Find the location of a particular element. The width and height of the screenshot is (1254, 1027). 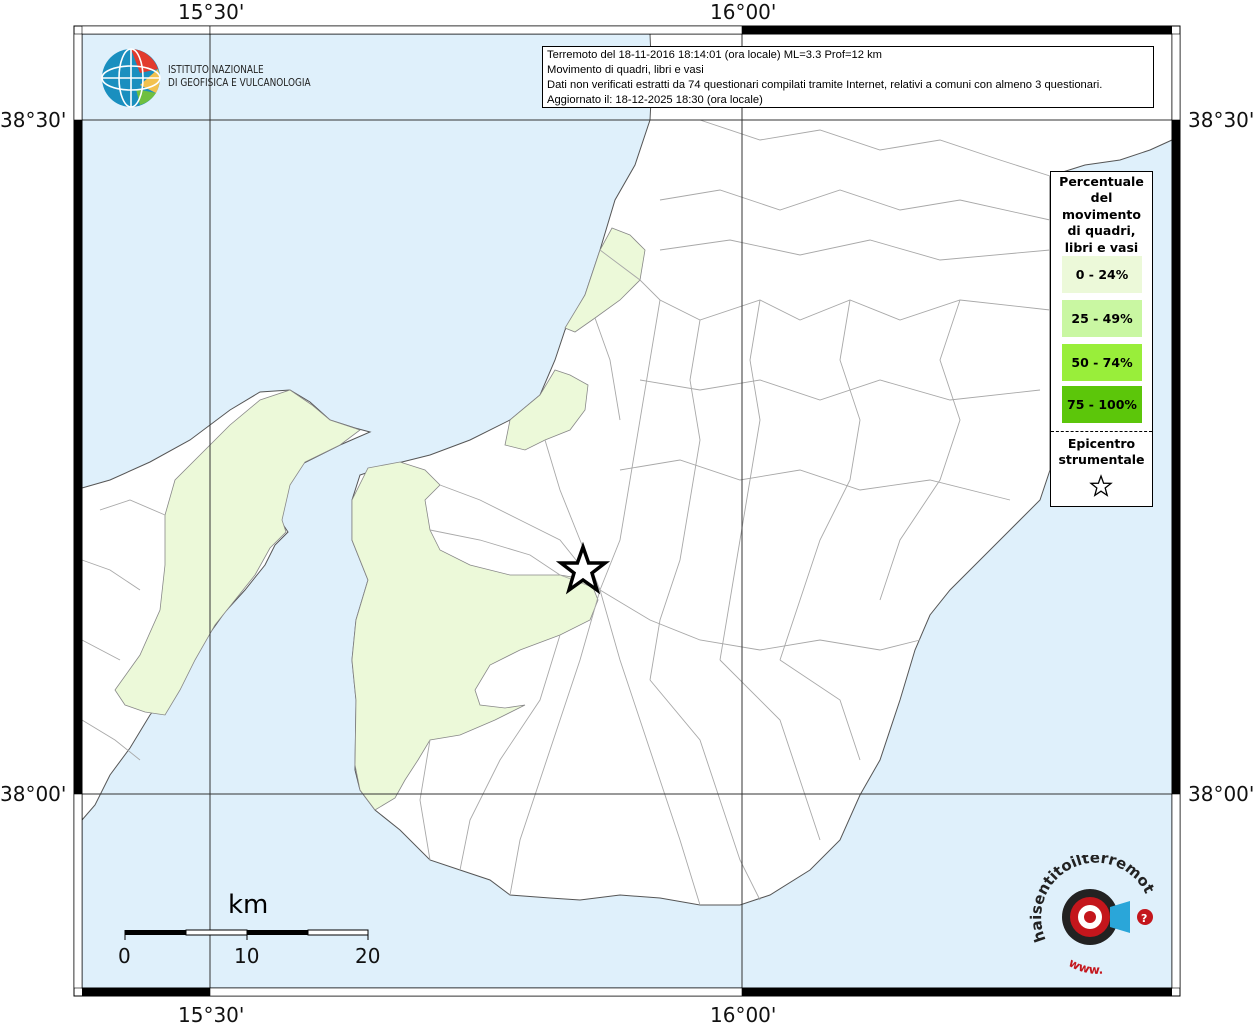

scale-tick-10: 10 is located at coordinates (247, 956).